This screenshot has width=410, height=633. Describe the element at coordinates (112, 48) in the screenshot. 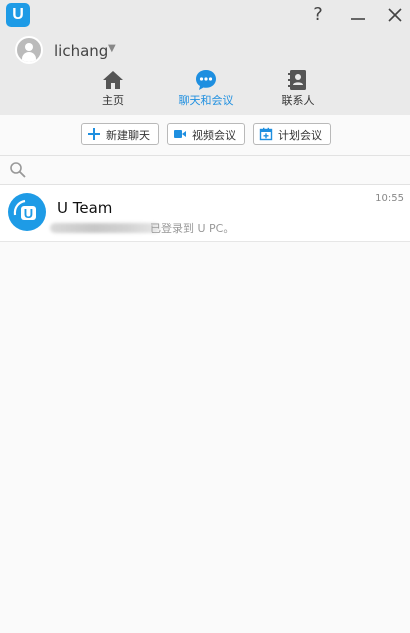

I see `chevron-down-icon: ▼` at that location.